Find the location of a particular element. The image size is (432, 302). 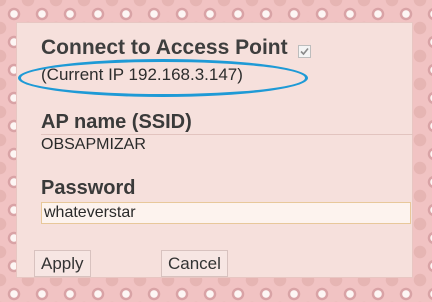

cancel-button: Cancel is located at coordinates (194, 263).